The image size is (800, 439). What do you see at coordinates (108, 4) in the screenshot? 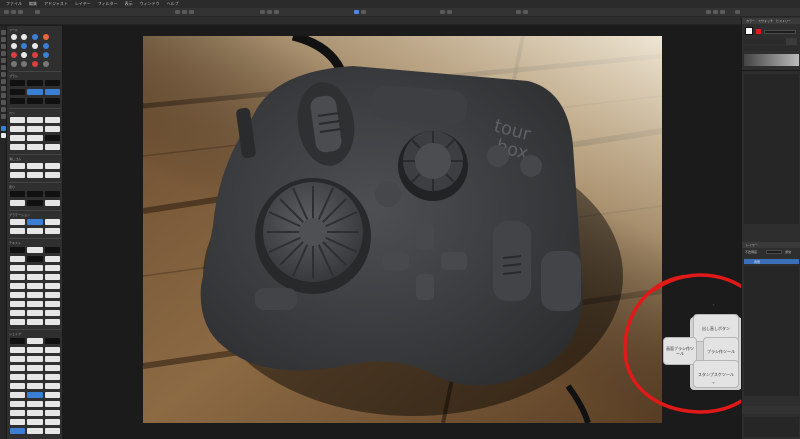
I see `menu-filter: フィルター` at bounding box center [108, 4].